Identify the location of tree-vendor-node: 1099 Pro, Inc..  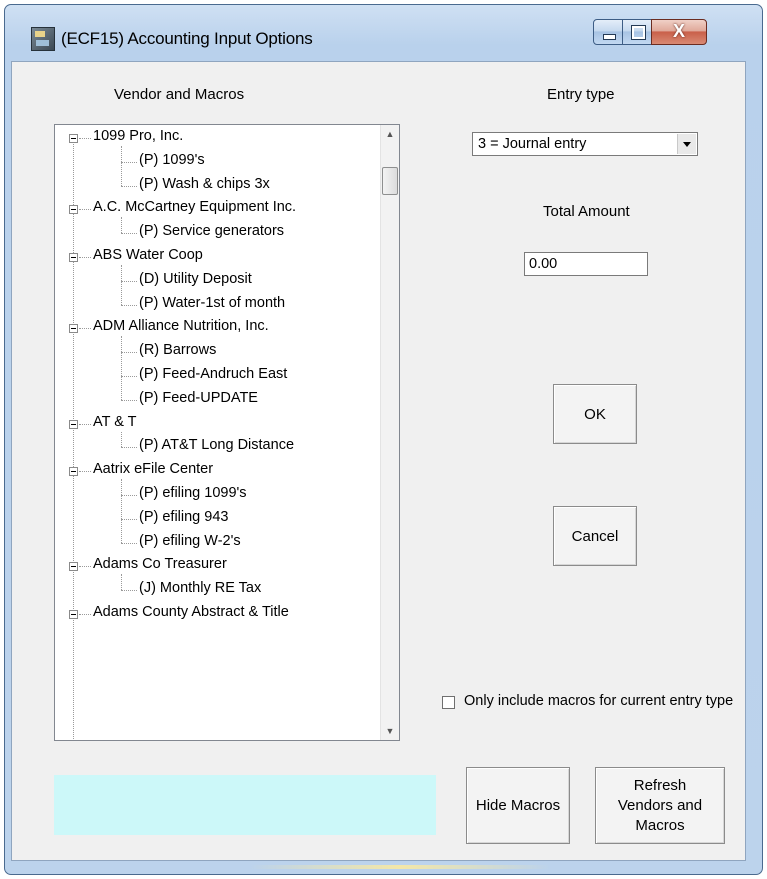
(138, 138).